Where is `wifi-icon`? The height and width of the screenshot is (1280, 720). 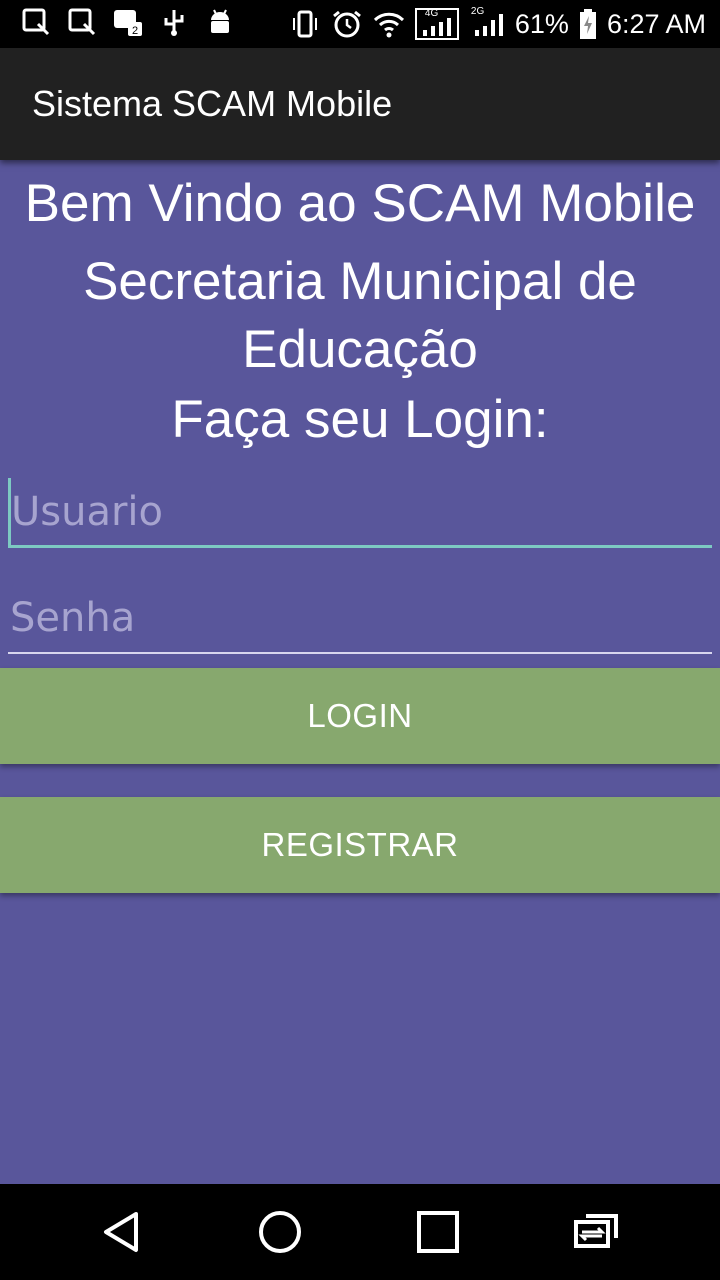
wifi-icon is located at coordinates (388, 25).